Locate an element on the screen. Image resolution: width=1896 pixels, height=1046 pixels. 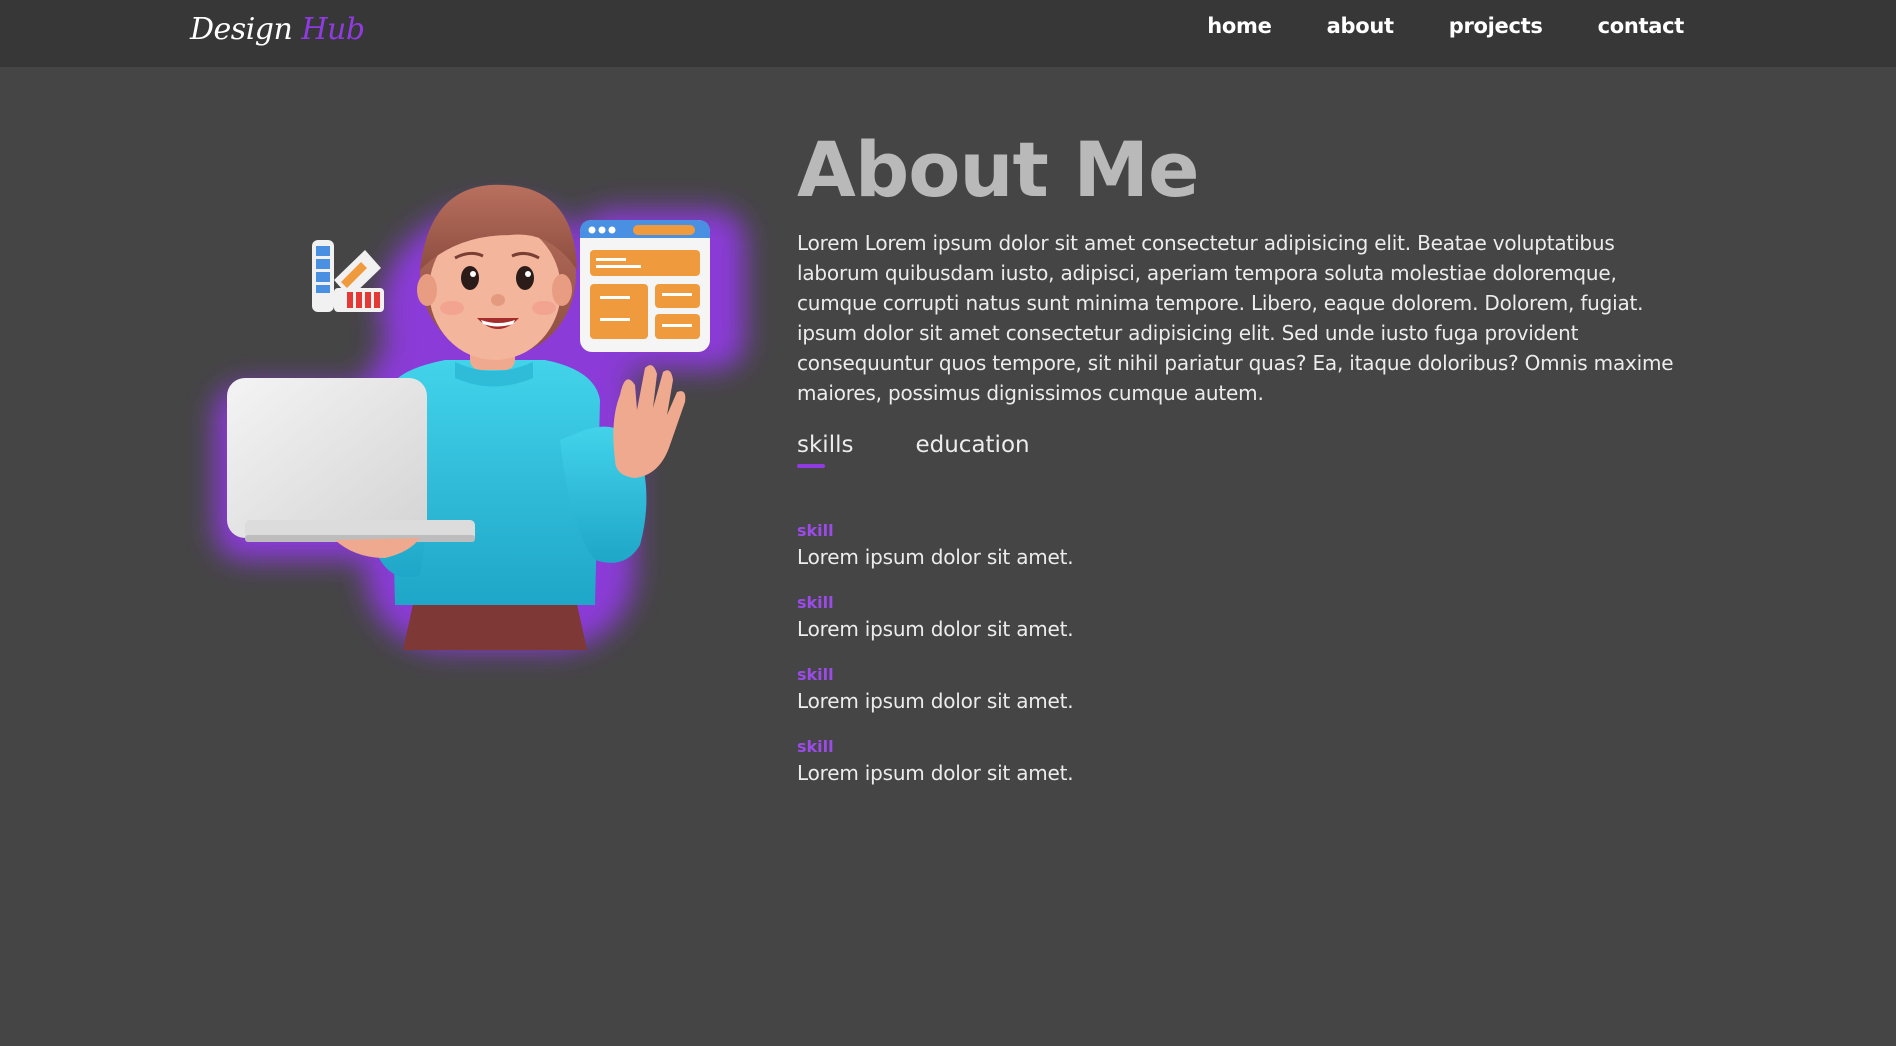
page-title: About Me is located at coordinates (998, 169).